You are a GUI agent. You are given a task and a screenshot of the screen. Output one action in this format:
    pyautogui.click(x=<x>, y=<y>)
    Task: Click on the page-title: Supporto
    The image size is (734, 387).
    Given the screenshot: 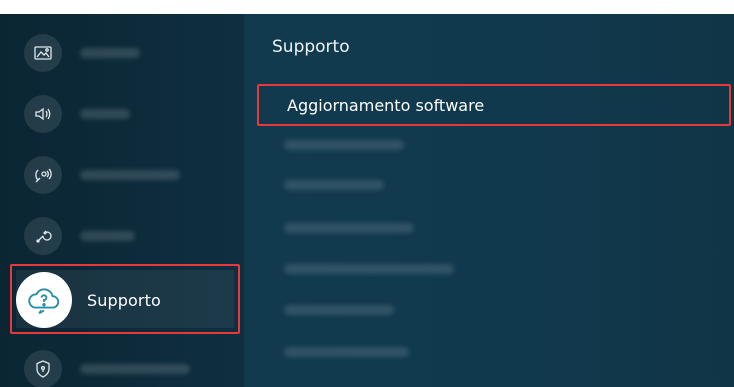 What is the action you would take?
    pyautogui.click(x=311, y=47)
    